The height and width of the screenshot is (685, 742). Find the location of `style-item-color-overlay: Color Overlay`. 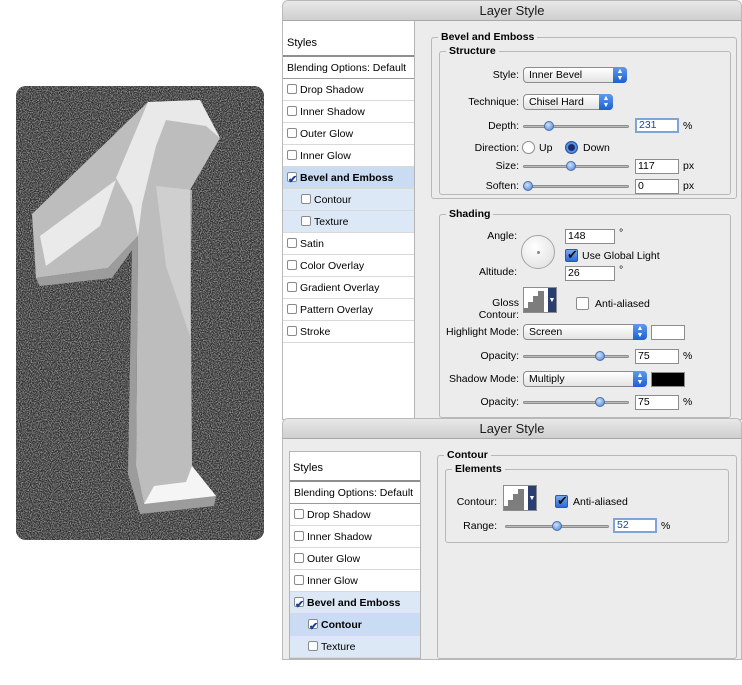

style-item-color-overlay: Color Overlay is located at coordinates (348, 266).